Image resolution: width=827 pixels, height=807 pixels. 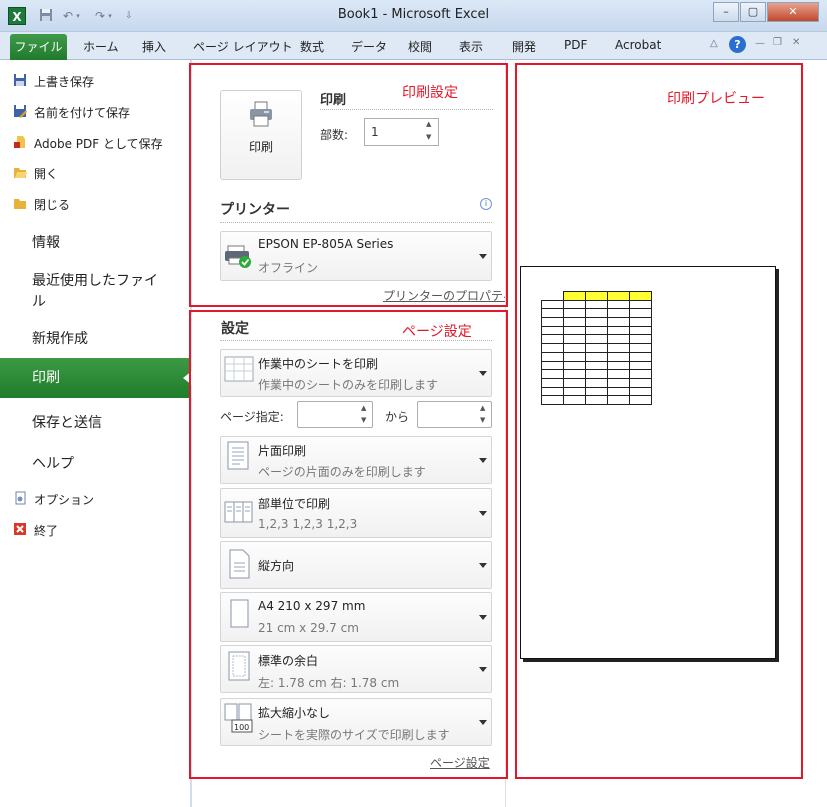 What do you see at coordinates (348, 185) in the screenshot?
I see `print-settings-highlight` at bounding box center [348, 185].